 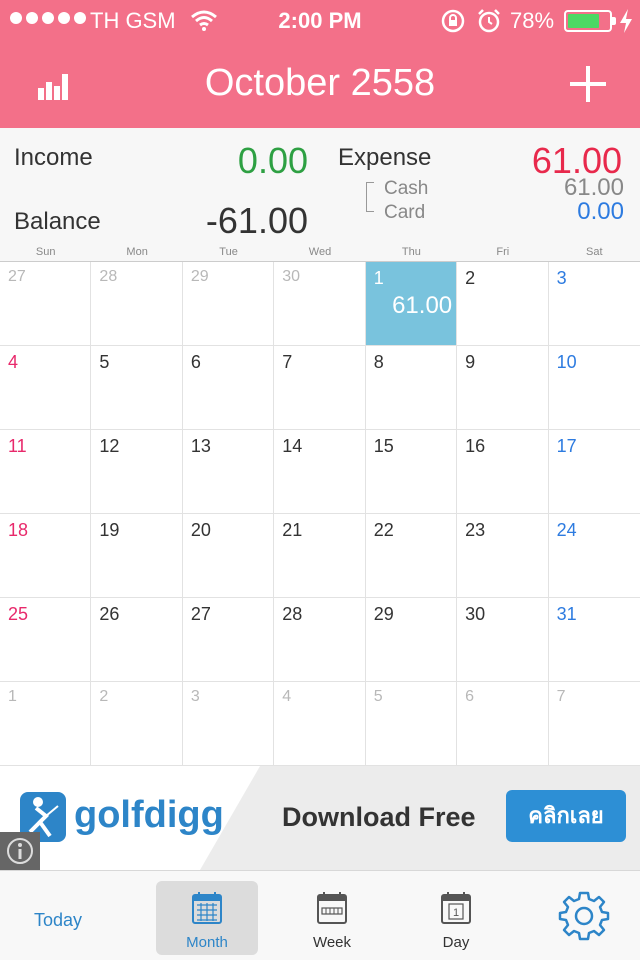 What do you see at coordinates (200, 614) in the screenshot?
I see `calendar-day-number: 27` at bounding box center [200, 614].